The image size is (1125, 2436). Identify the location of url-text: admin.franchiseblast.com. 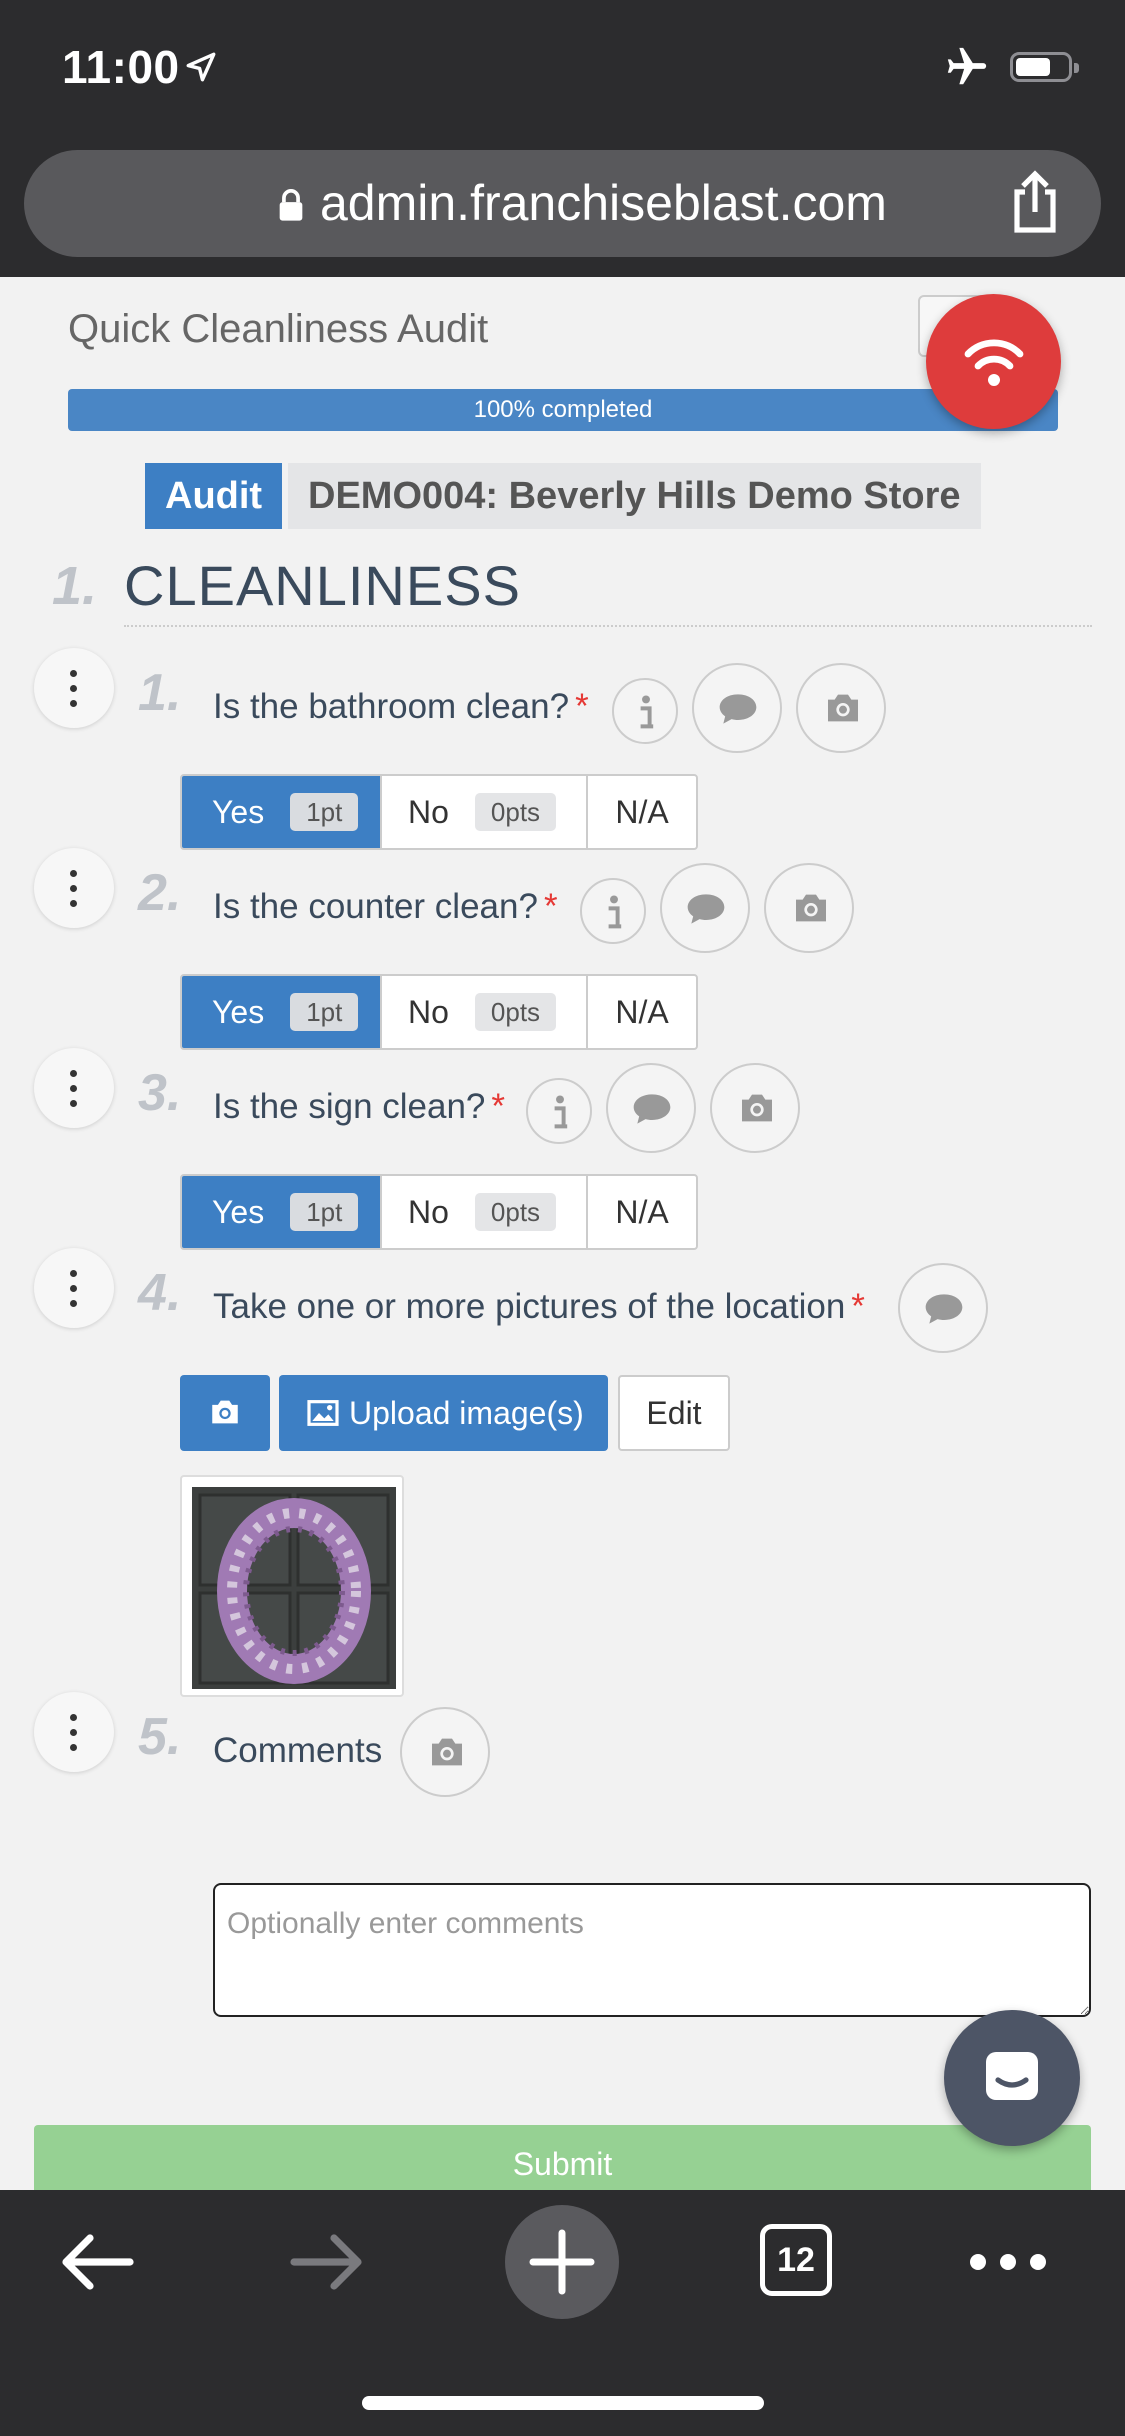
(603, 203).